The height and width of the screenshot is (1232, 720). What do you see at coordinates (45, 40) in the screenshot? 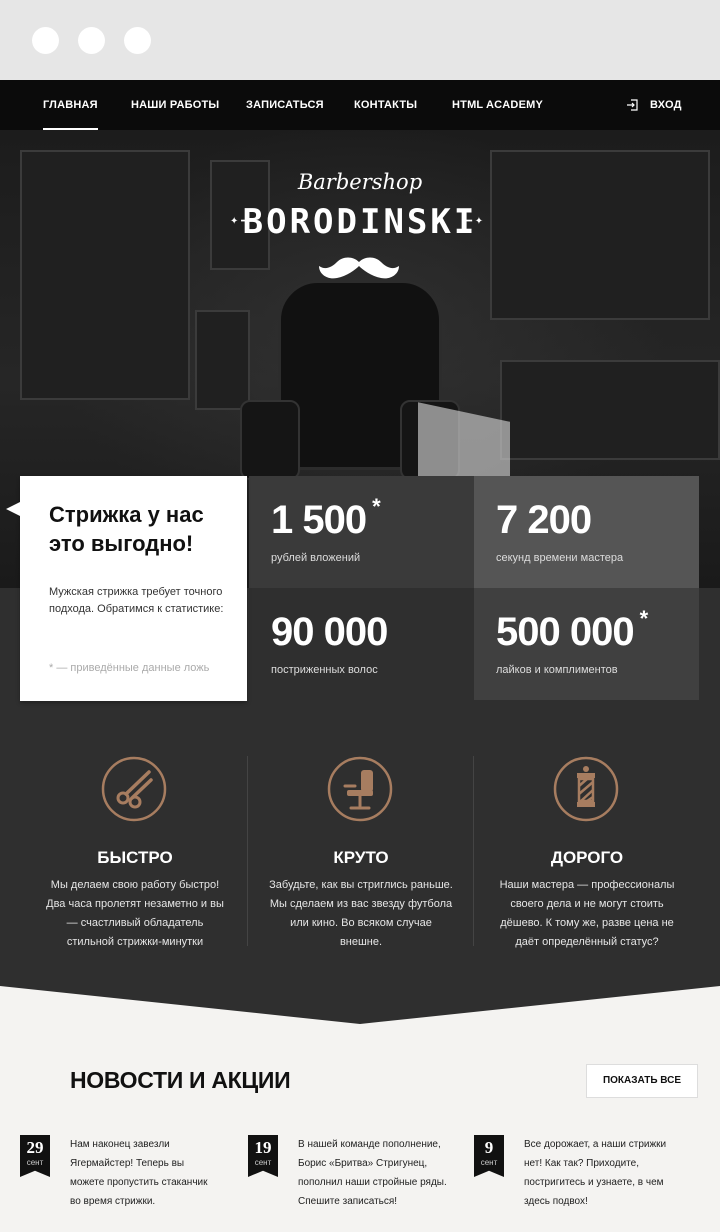
I see `window-close-dot` at bounding box center [45, 40].